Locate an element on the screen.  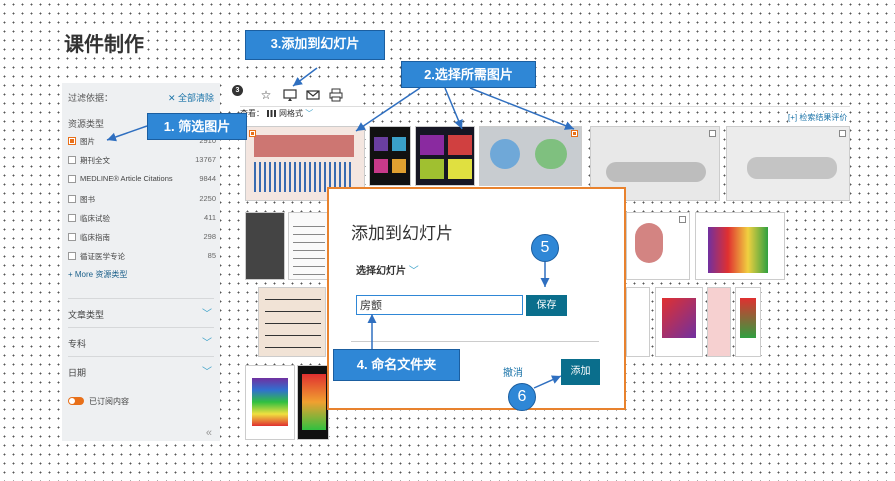
accordion-specialty: 专科 ﹀ is located at coordinates (141, 340).